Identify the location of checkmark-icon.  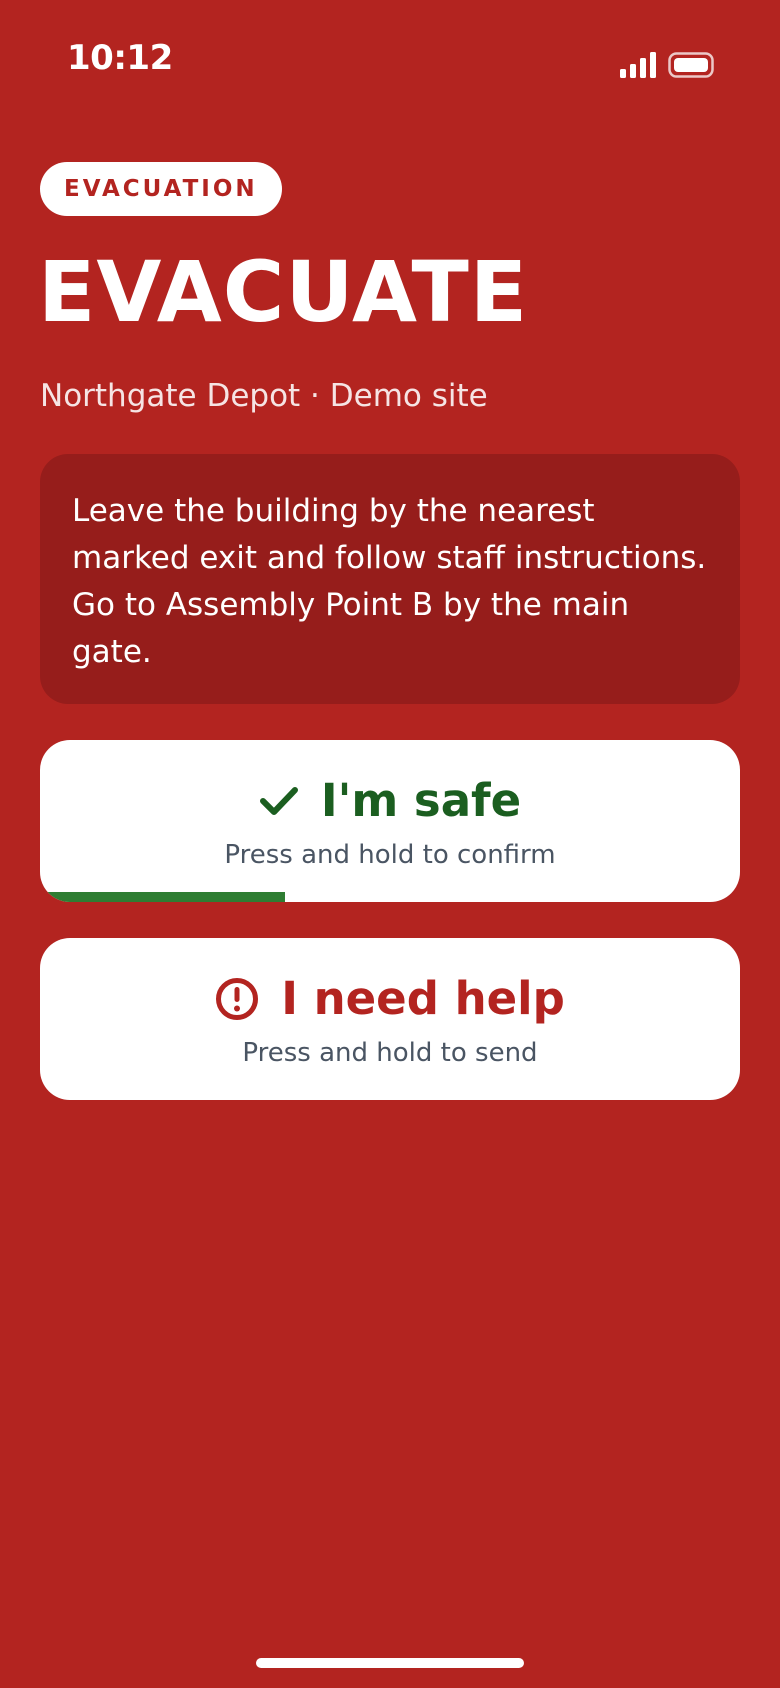
(278, 800).